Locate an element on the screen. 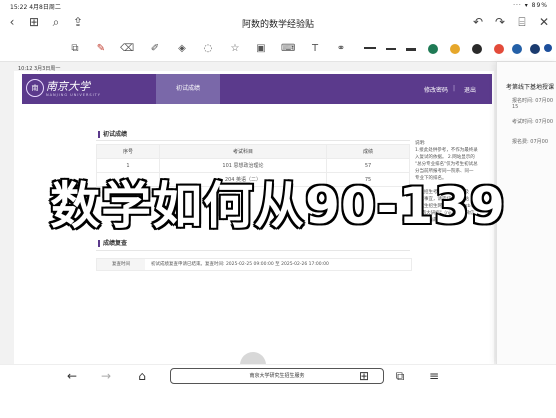  university-logo-sub: NANJING UNIVERSITY is located at coordinates (73, 95).